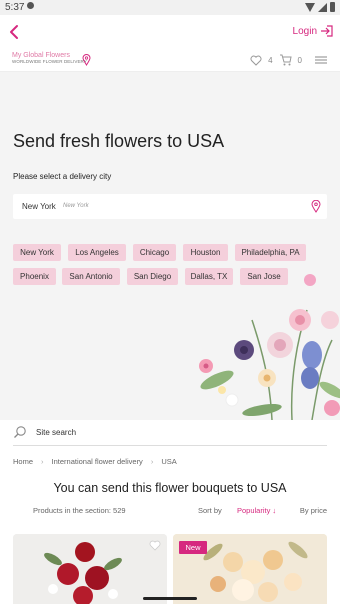 Image resolution: width=340 pixels, height=604 pixels. What do you see at coordinates (152, 276) in the screenshot?
I see `city-chip: San Diego` at bounding box center [152, 276].